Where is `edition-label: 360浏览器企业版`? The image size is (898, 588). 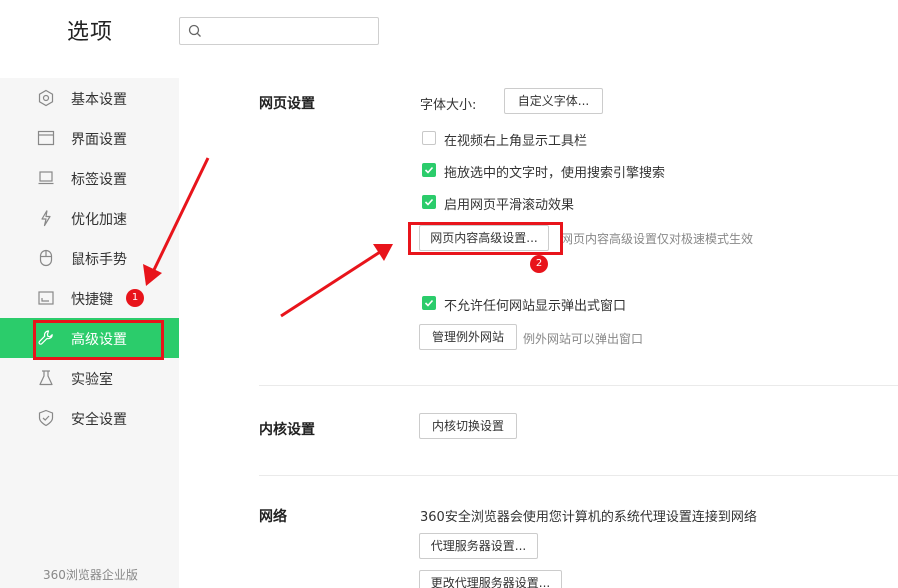 edition-label: 360浏览器企业版 is located at coordinates (90, 575).